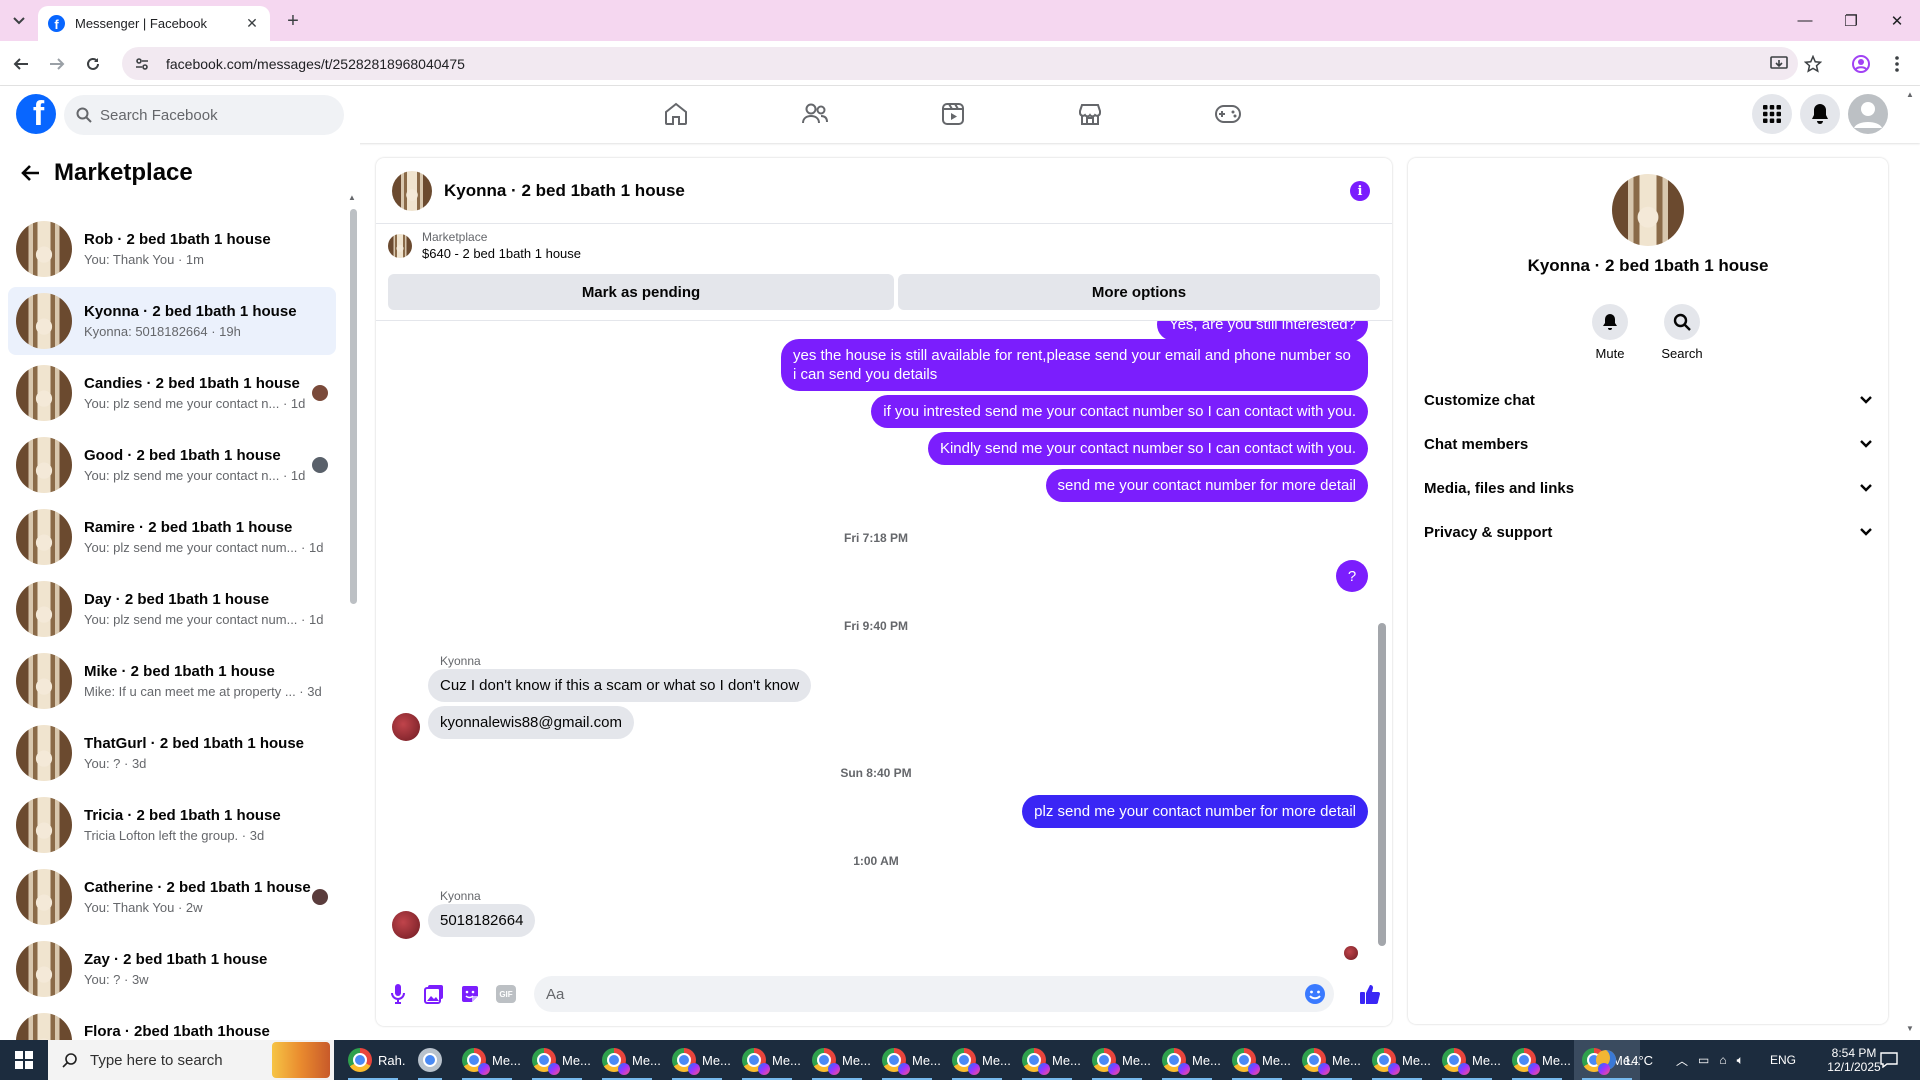  I want to click on thumbs-up-like-icon, so click(1370, 994).